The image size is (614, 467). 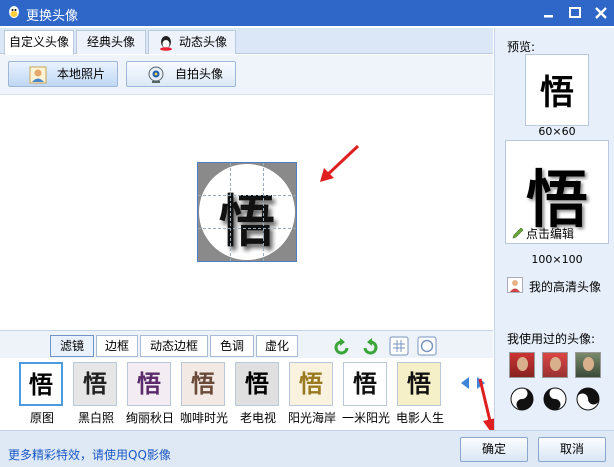 What do you see at coordinates (307, 448) in the screenshot?
I see `bottom-bar: 更多精彩特效，请使用QQ影像 确定 取消` at bounding box center [307, 448].